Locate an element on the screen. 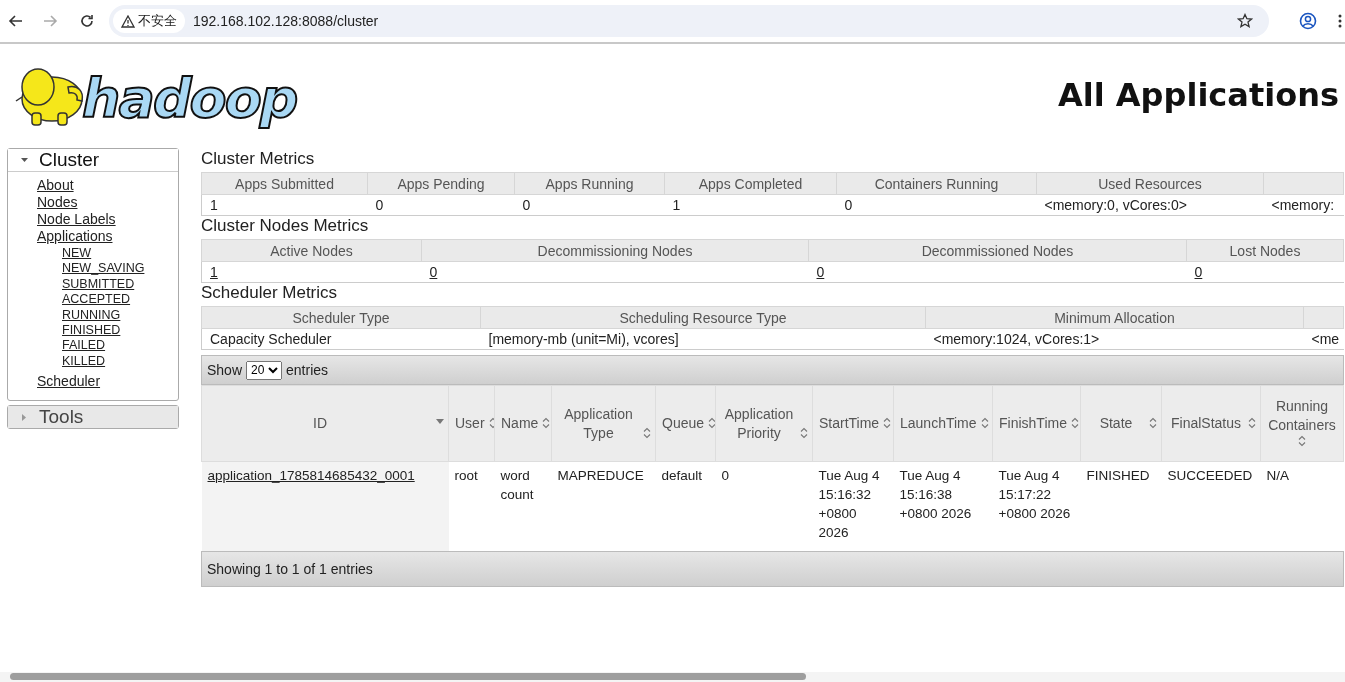  column-label: Application Type is located at coordinates (598, 423).